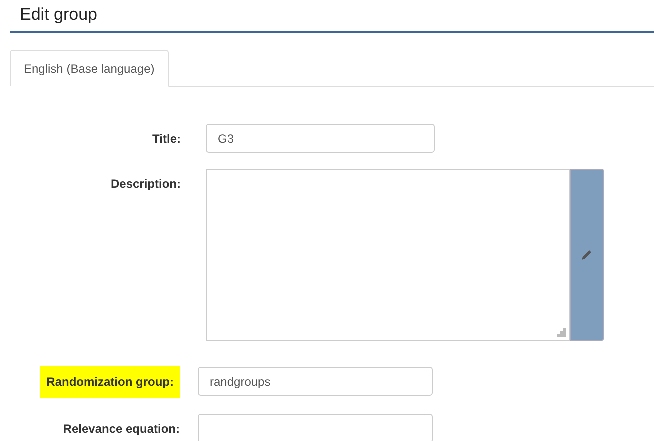  What do you see at coordinates (110, 382) in the screenshot?
I see `field-label: Randomization group:` at bounding box center [110, 382].